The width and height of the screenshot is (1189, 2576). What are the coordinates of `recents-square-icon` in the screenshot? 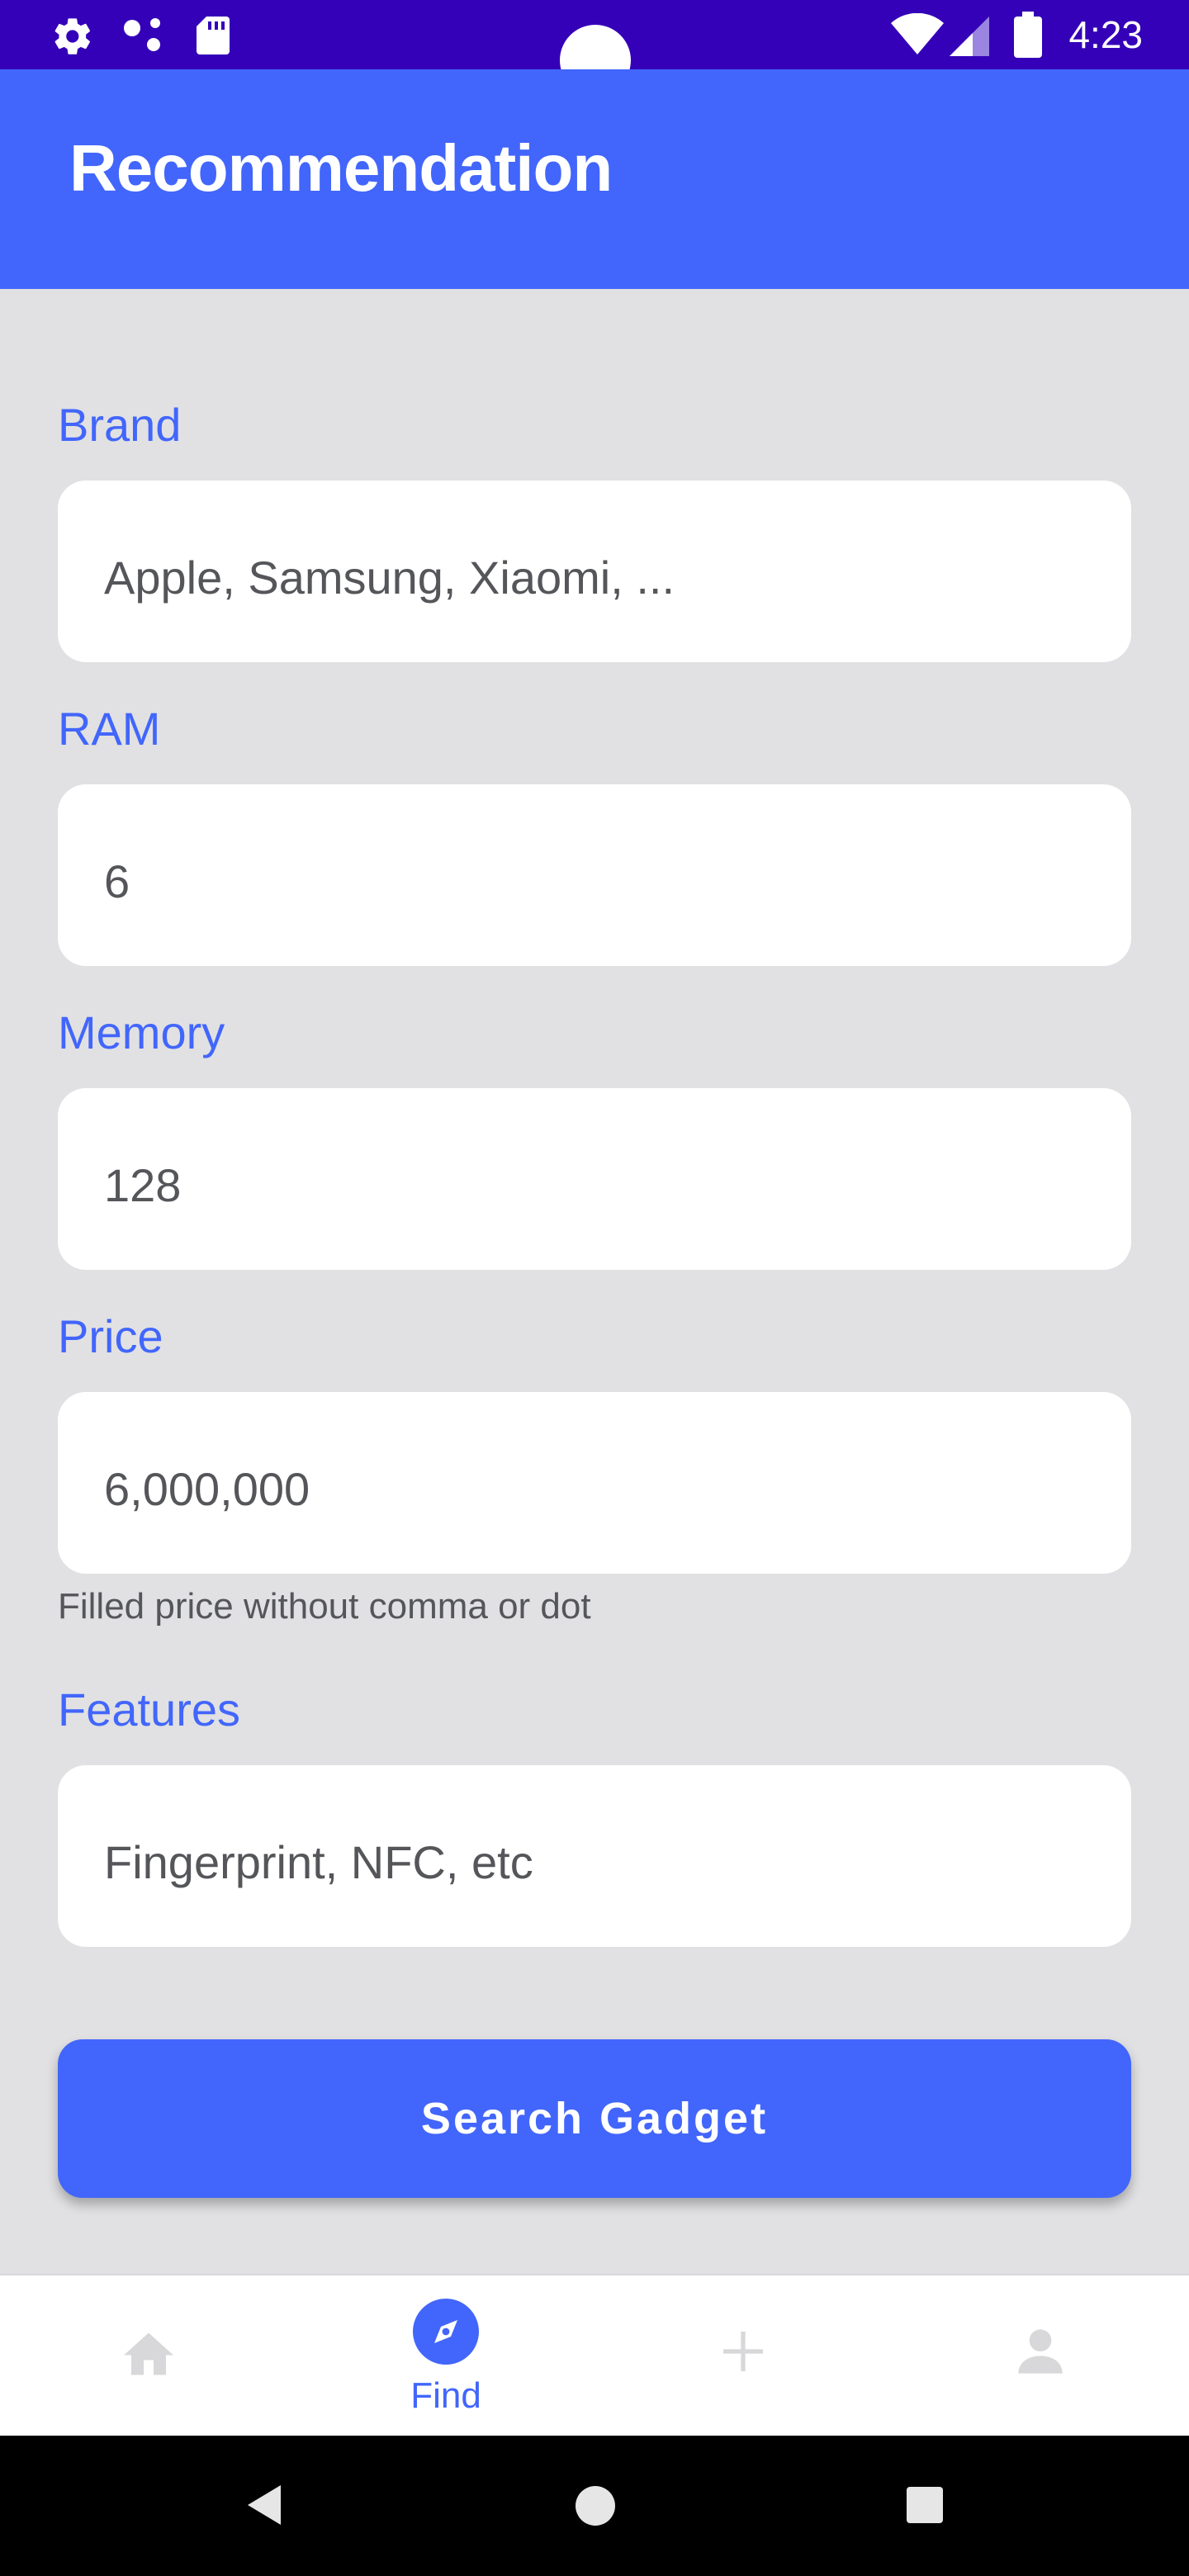 It's located at (925, 2505).